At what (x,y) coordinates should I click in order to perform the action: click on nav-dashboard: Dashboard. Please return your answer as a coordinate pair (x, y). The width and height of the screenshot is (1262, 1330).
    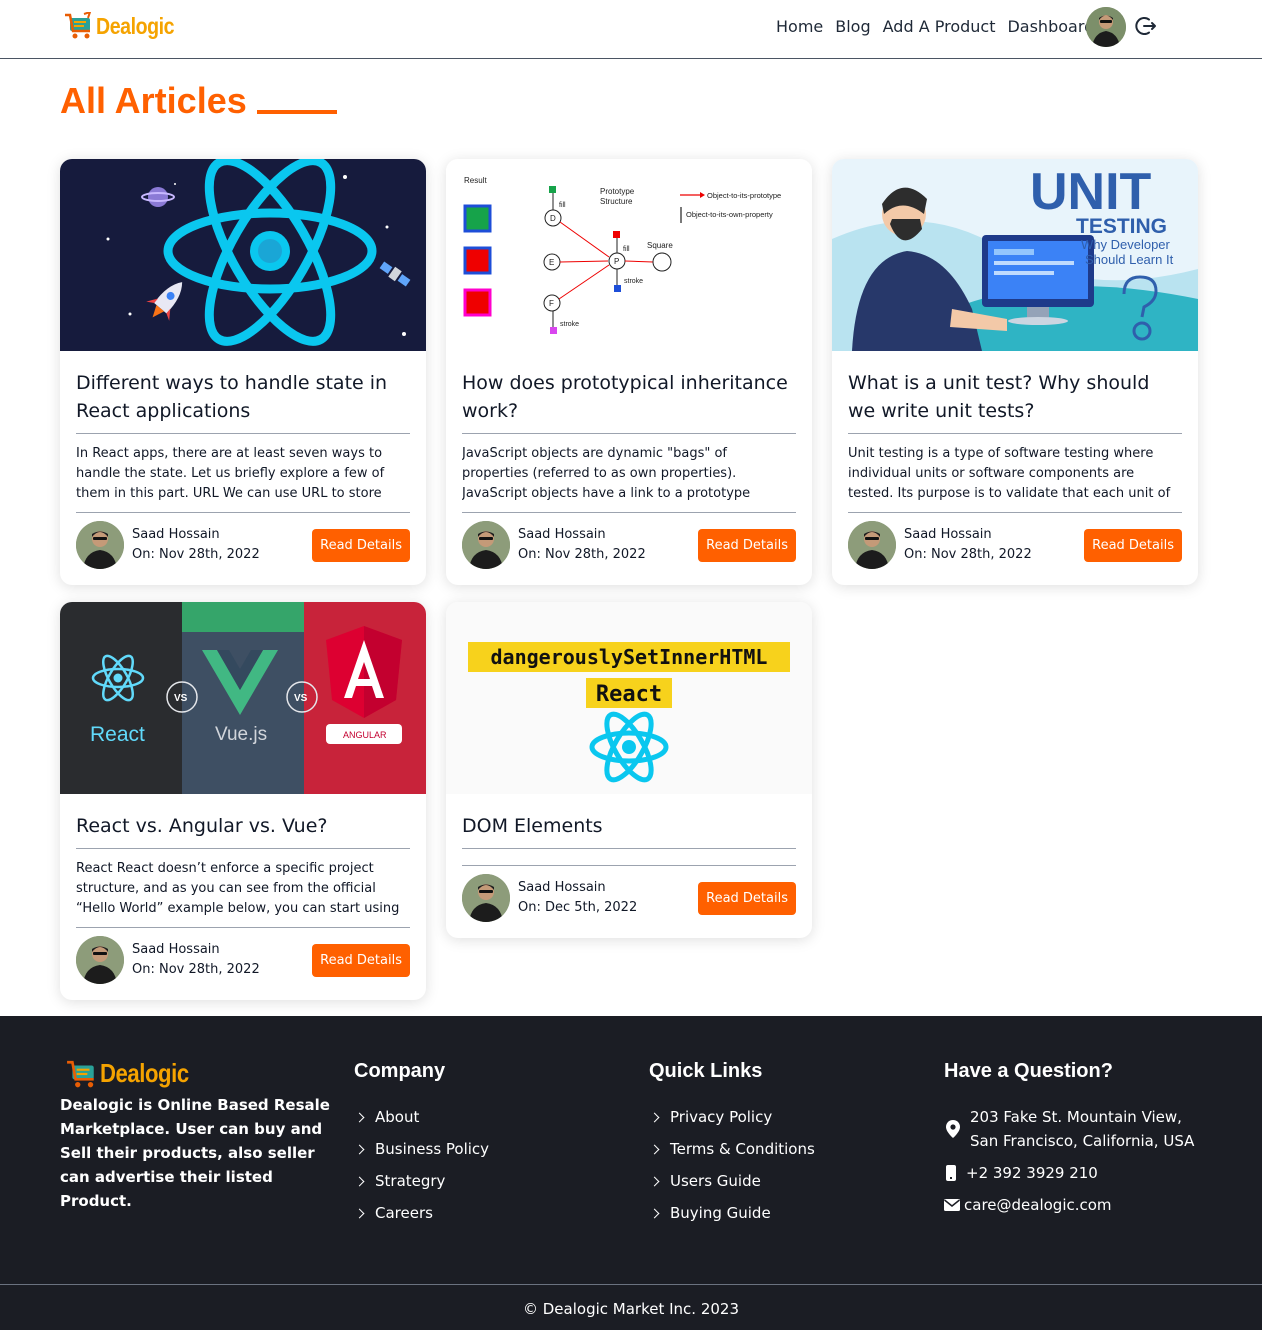
    Looking at the image, I should click on (1050, 27).